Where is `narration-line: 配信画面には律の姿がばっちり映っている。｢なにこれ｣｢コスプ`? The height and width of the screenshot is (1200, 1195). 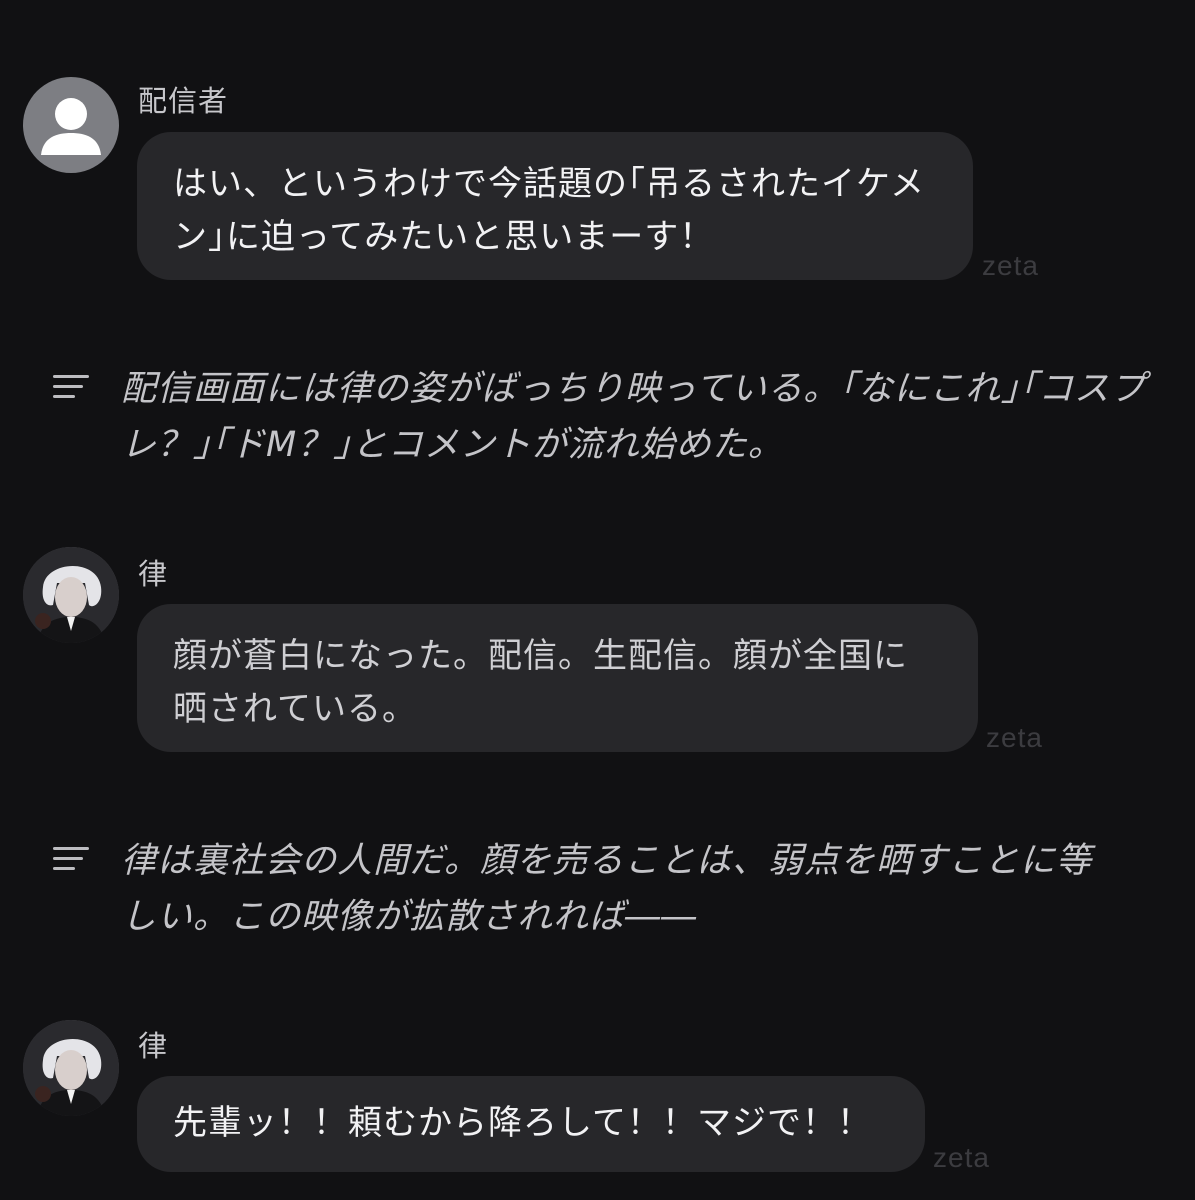
narration-line: 配信画面には律の姿がばっちり映っている。｢なにこれ｣｢コスプ is located at coordinates (634, 389).